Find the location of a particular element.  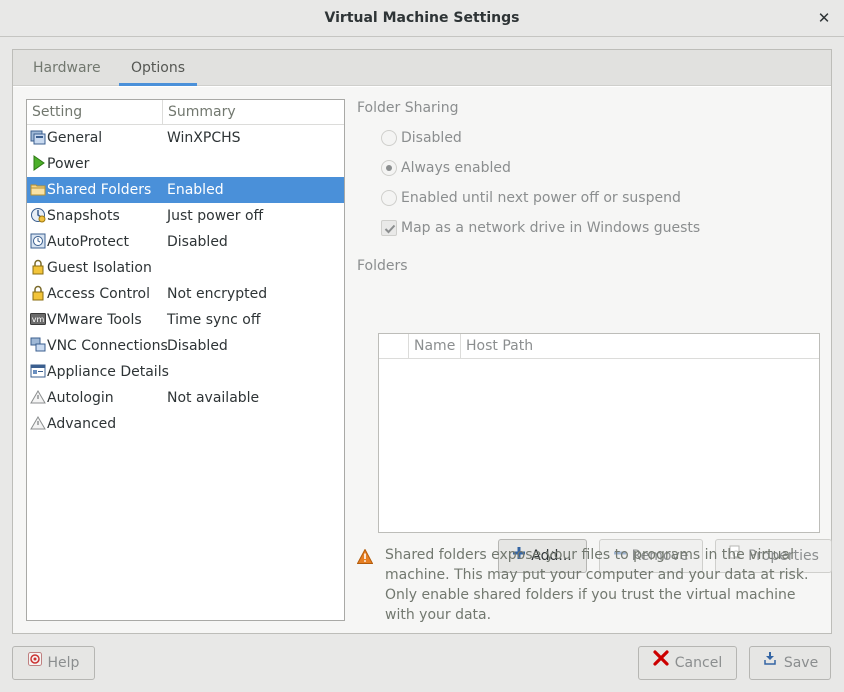

folder-icon is located at coordinates (38, 189).